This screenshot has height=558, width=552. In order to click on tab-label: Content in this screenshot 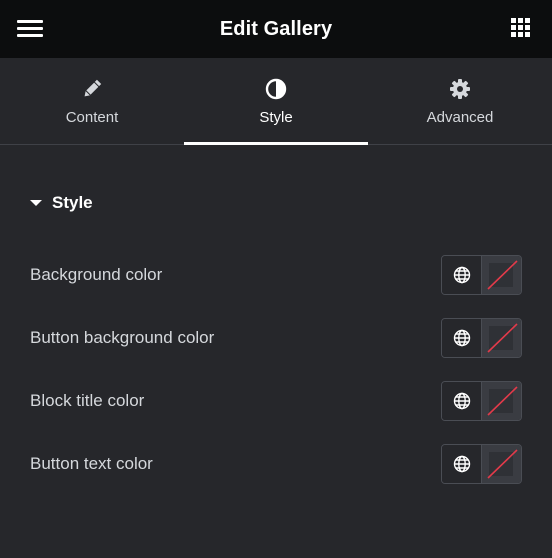, I will do `click(92, 117)`.